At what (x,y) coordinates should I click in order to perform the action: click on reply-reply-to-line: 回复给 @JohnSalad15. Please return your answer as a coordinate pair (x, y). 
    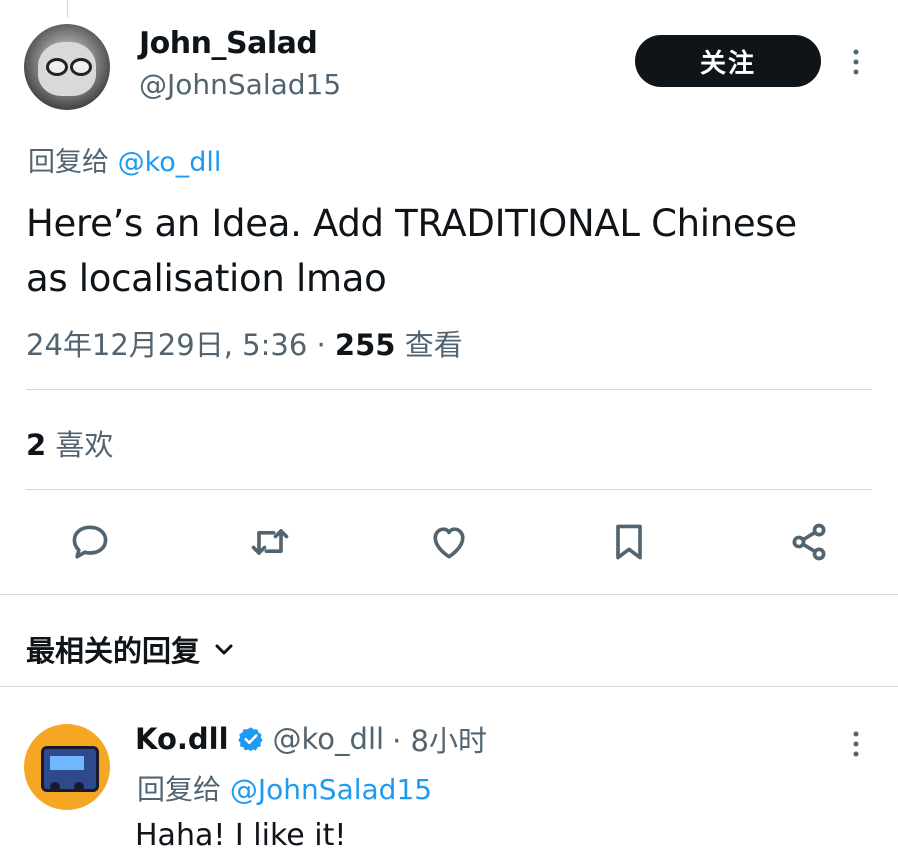
    Looking at the image, I should click on (284, 788).